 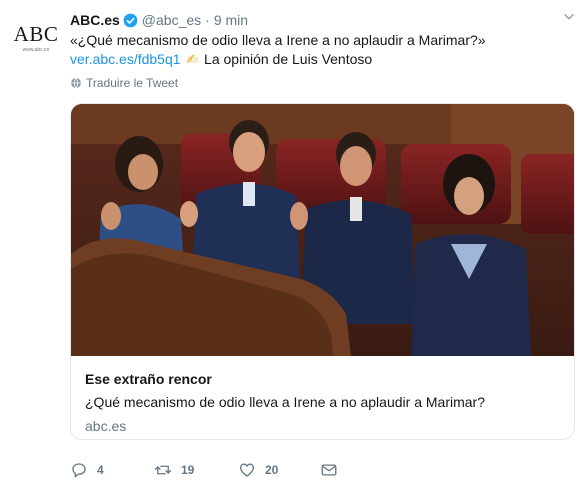 I want to click on abc-logo-subtext: www.abc.es, so click(x=36, y=49).